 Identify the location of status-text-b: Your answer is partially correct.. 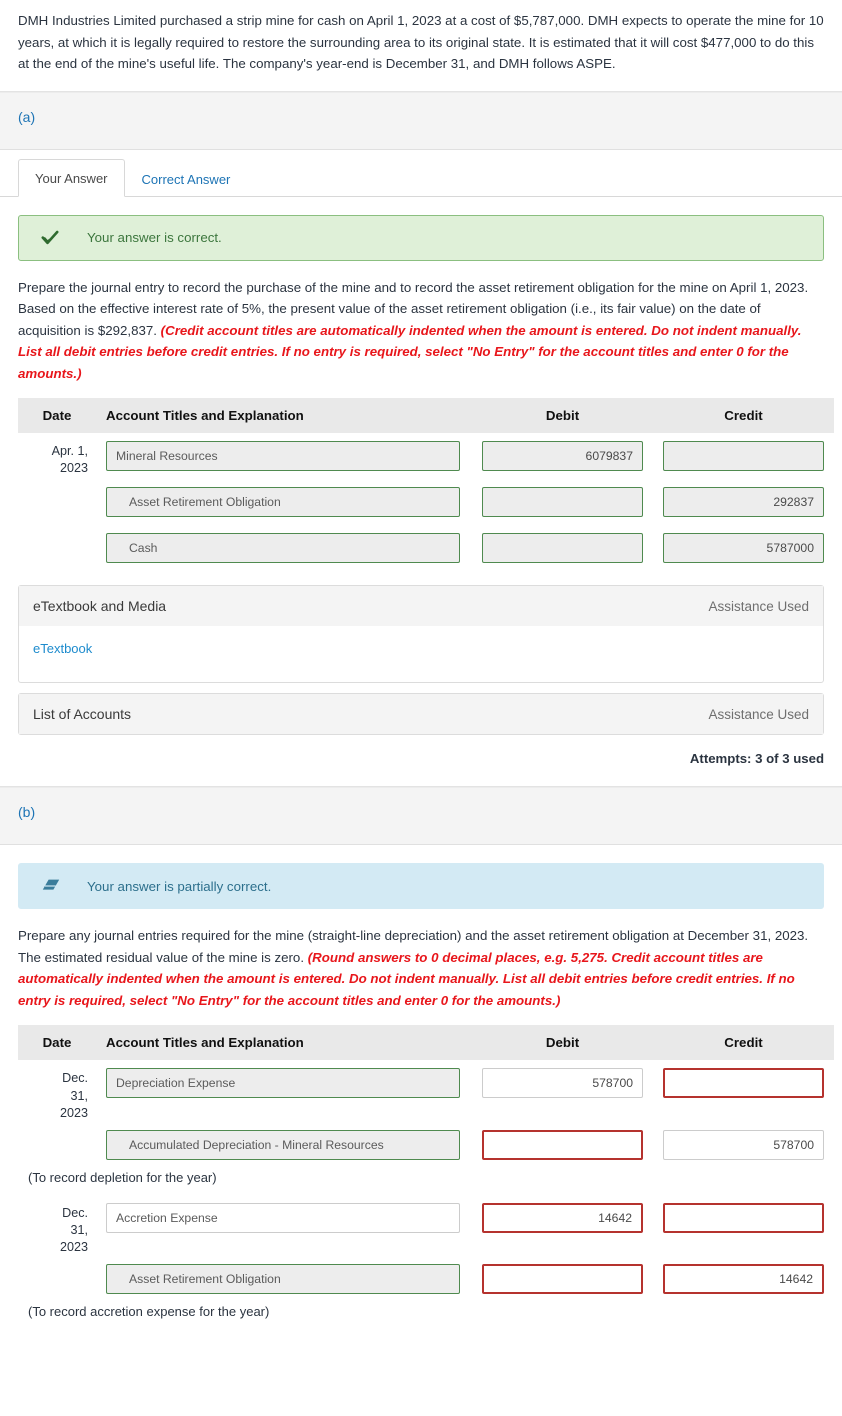
(179, 886).